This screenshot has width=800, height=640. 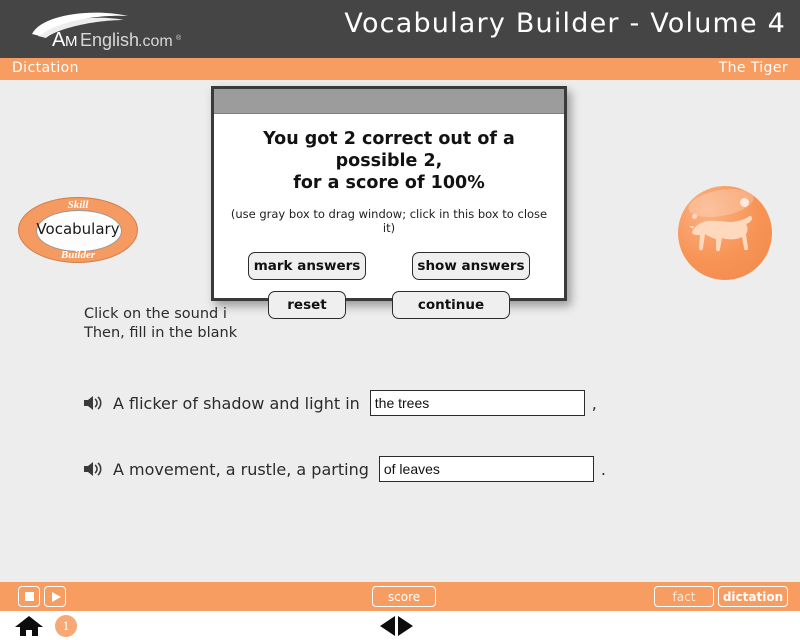 I want to click on sentence-text: A flicker of shadow and light in, so click(x=236, y=403).